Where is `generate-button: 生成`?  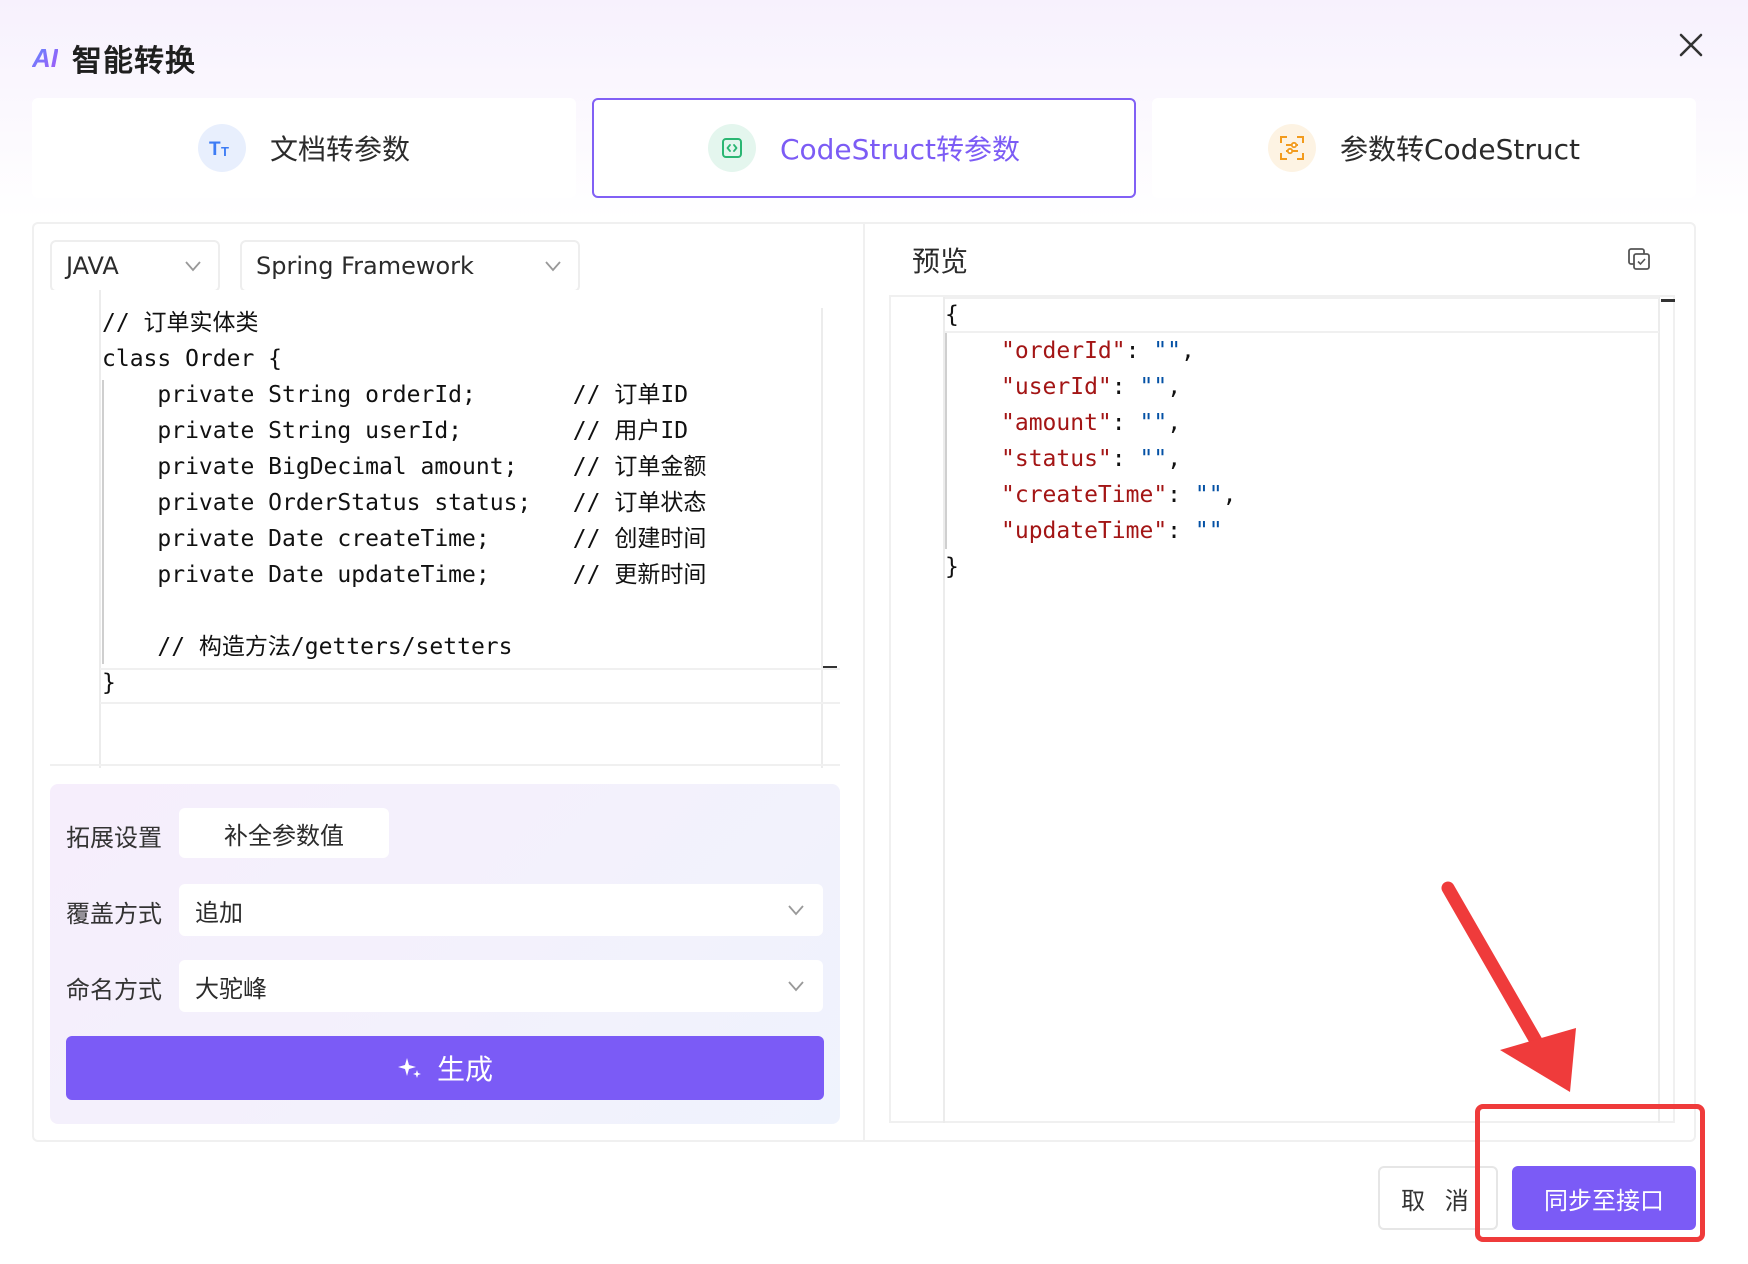
generate-button: 生成 is located at coordinates (445, 1068).